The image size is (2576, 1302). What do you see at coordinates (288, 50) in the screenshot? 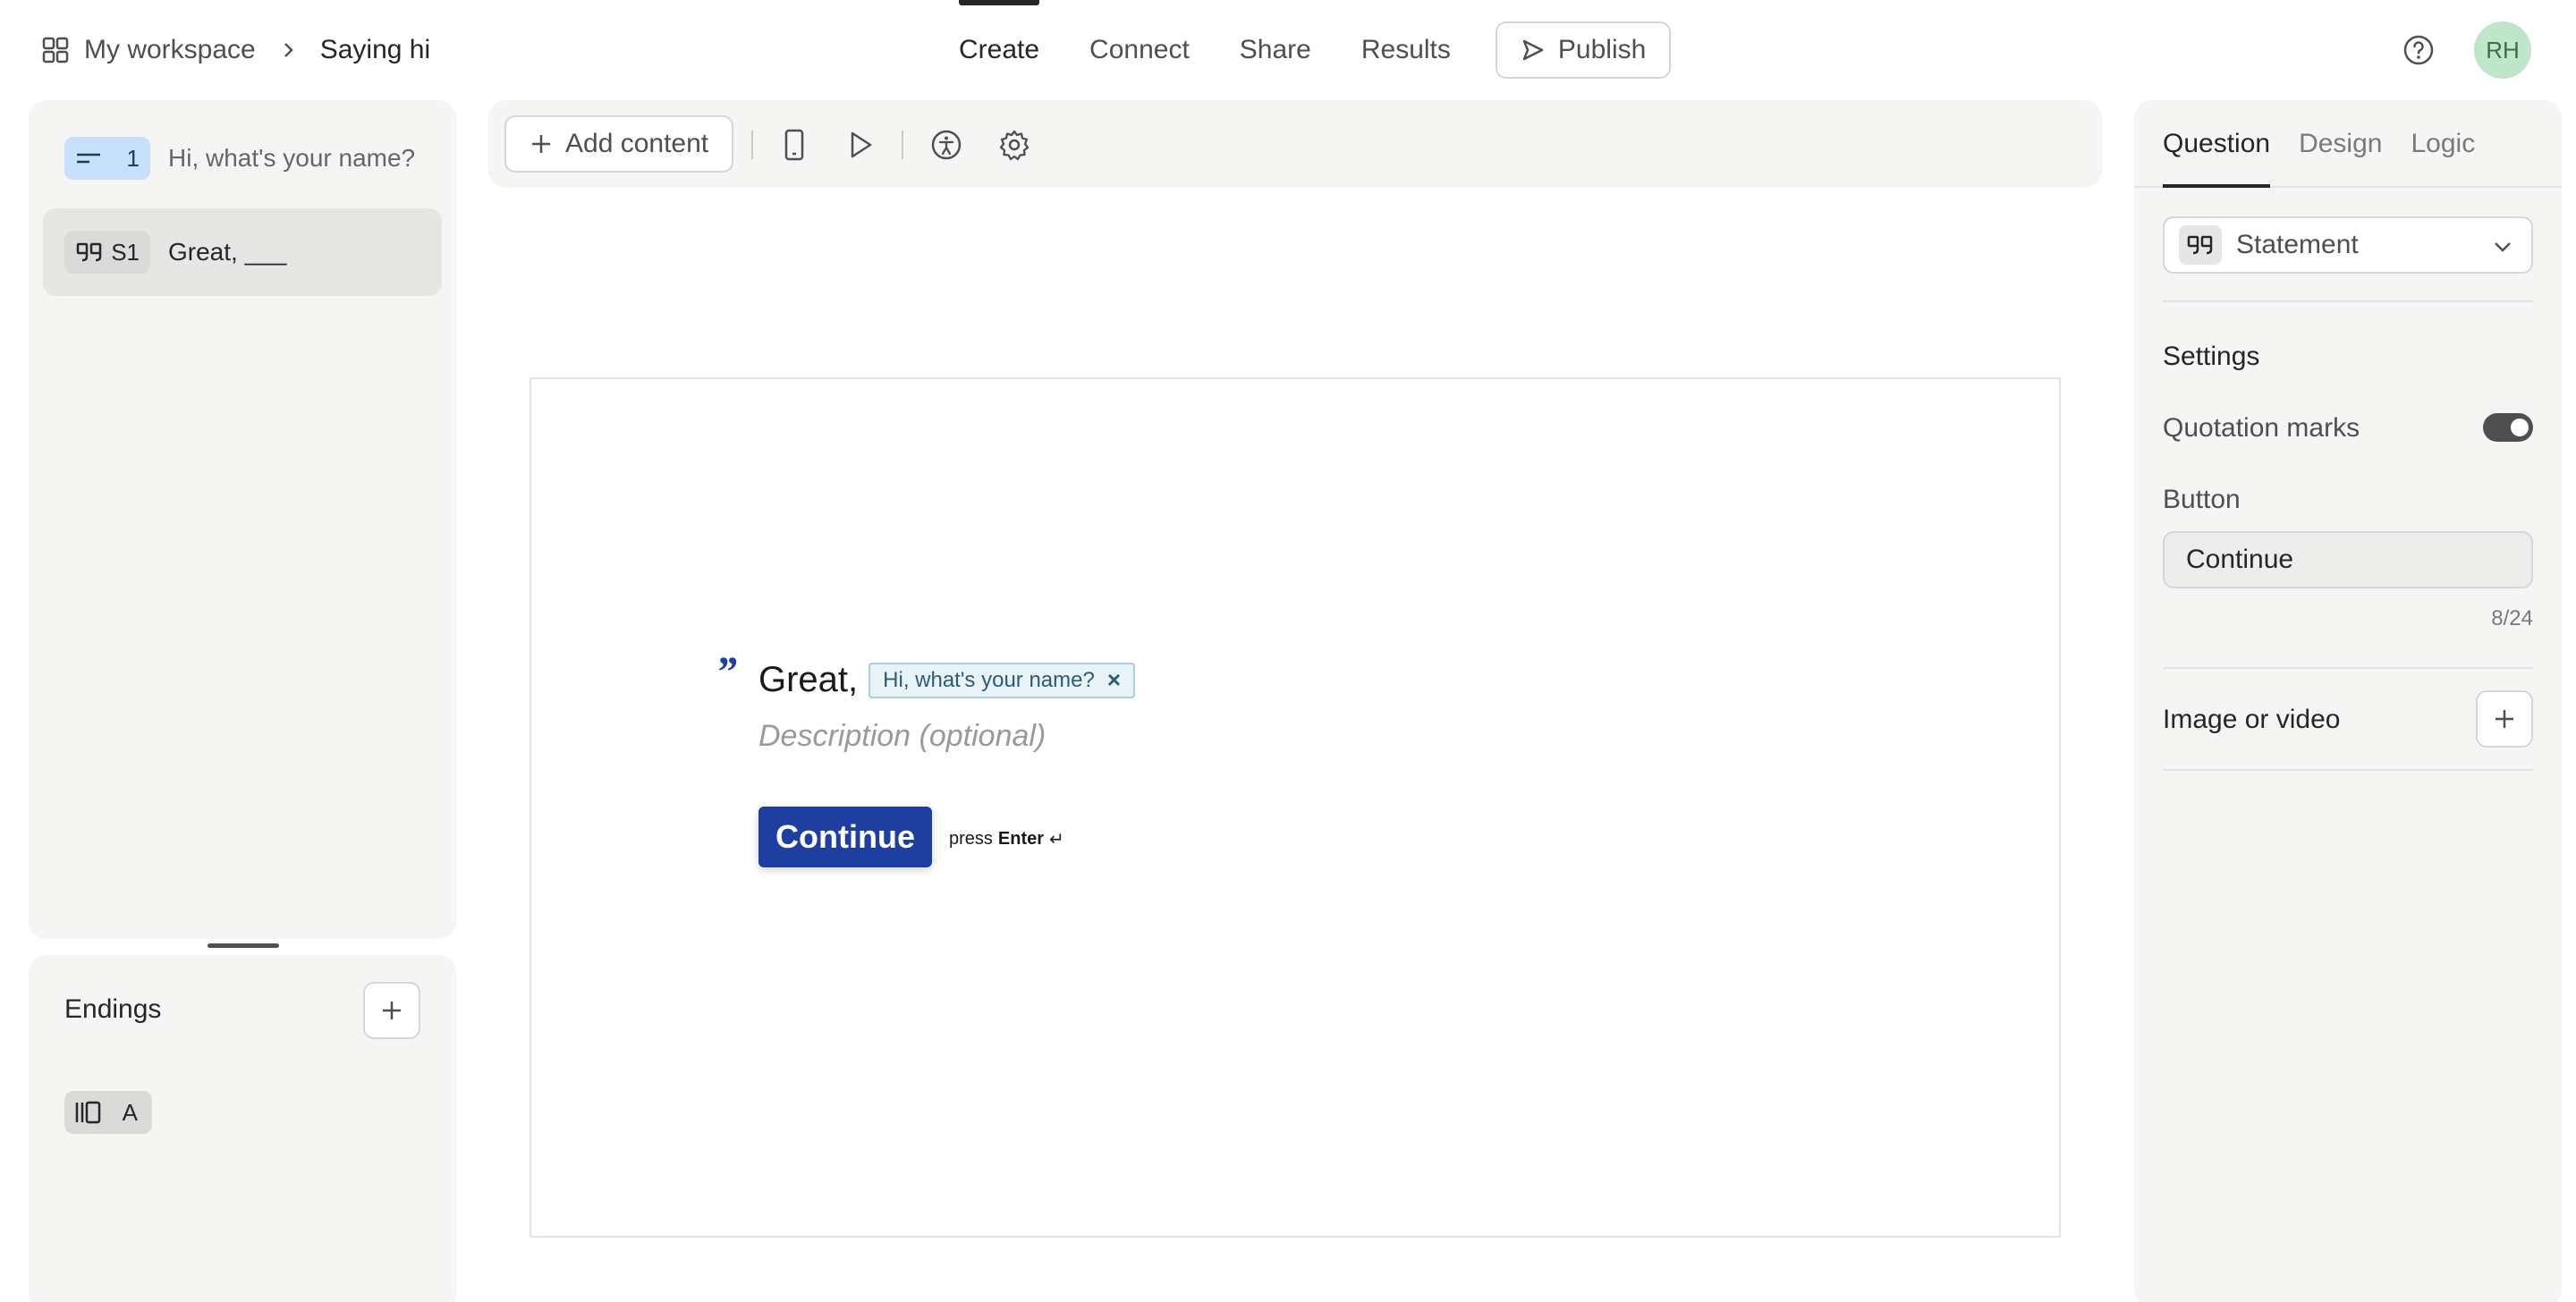
I see `chevron-right-icon` at bounding box center [288, 50].